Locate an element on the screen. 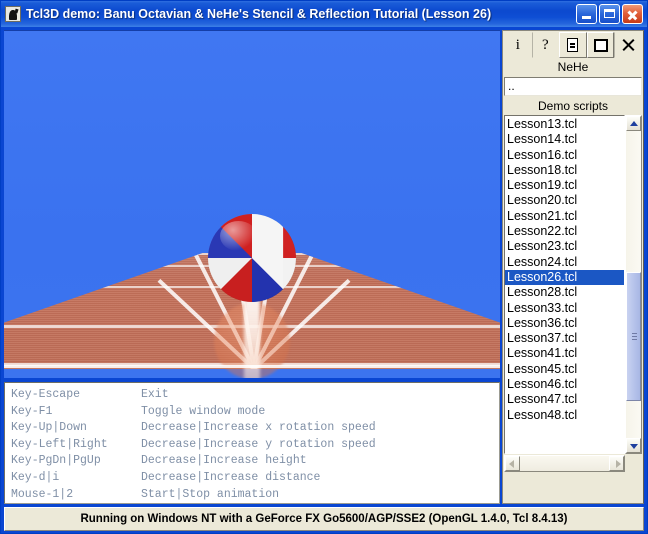 This screenshot has width=648, height=534. document-icon is located at coordinates (573, 45).